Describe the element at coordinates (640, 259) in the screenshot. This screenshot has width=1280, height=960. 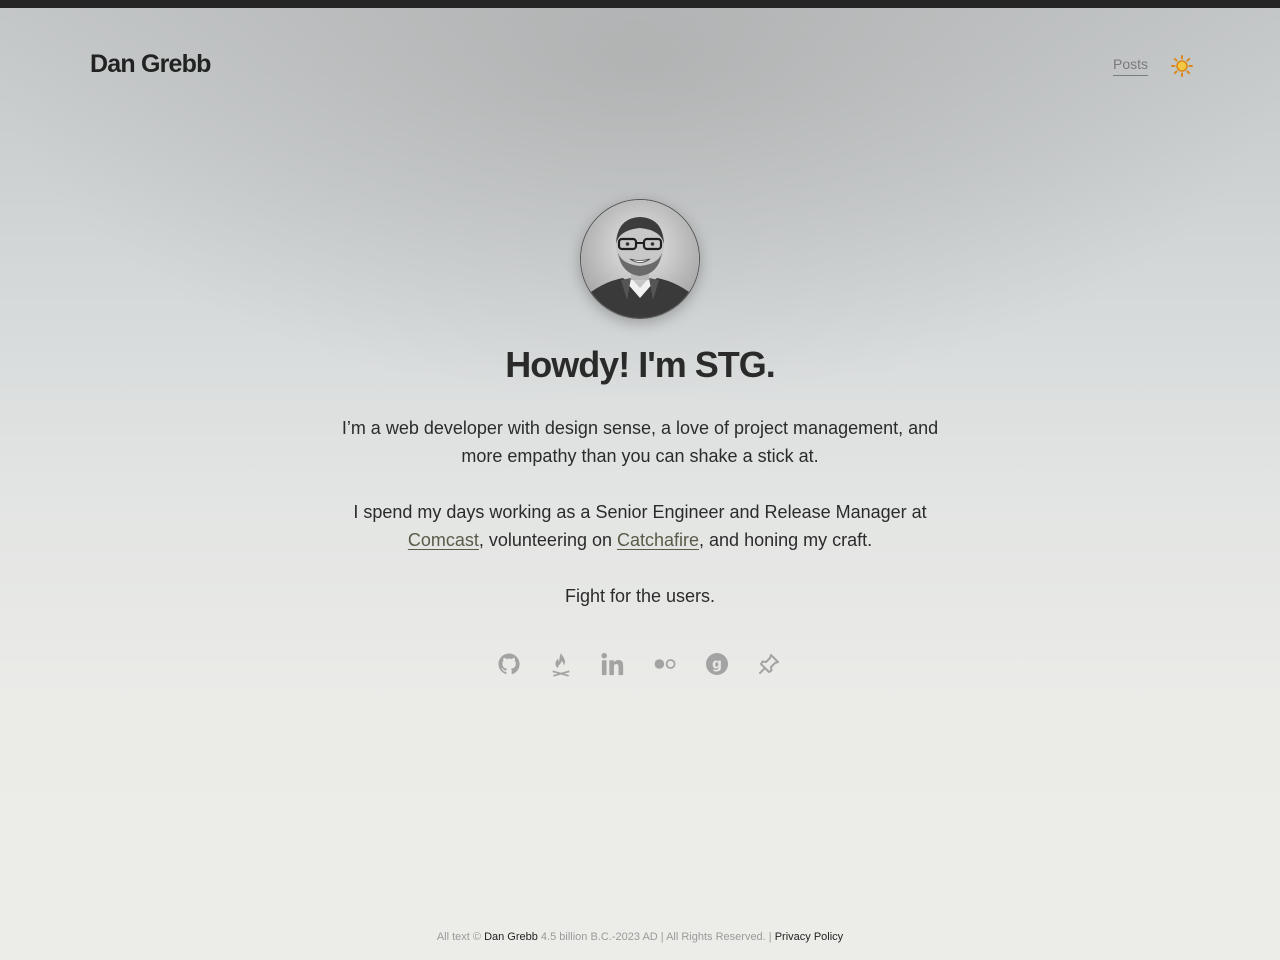
I see `avatar` at that location.